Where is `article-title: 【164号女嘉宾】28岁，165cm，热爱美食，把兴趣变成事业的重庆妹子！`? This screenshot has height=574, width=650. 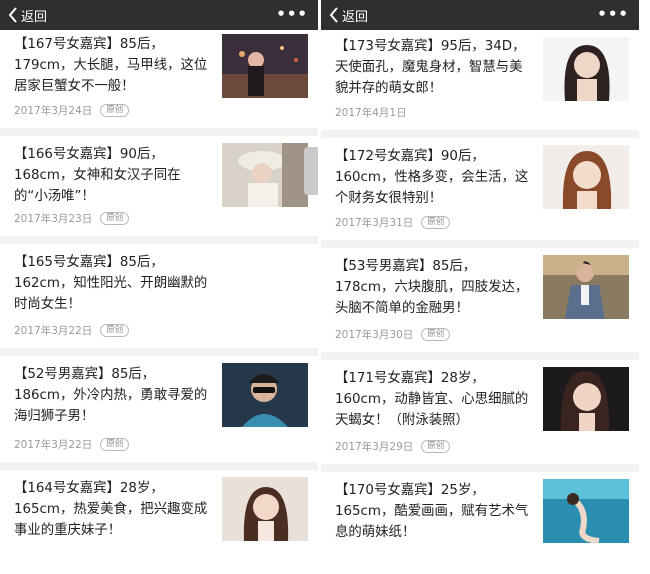
article-title: 【164号女嘉宾】28岁，165cm，热爱美食，把兴趣变成事业的重庆妹子！ is located at coordinates (111, 509).